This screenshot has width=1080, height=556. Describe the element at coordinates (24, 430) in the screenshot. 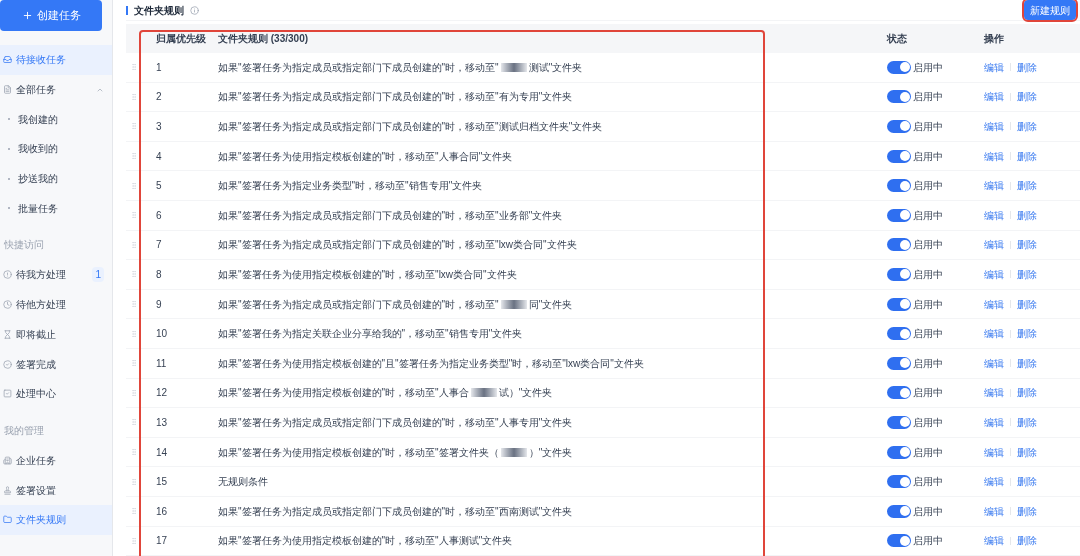

I see `section-label: 我的管理` at that location.